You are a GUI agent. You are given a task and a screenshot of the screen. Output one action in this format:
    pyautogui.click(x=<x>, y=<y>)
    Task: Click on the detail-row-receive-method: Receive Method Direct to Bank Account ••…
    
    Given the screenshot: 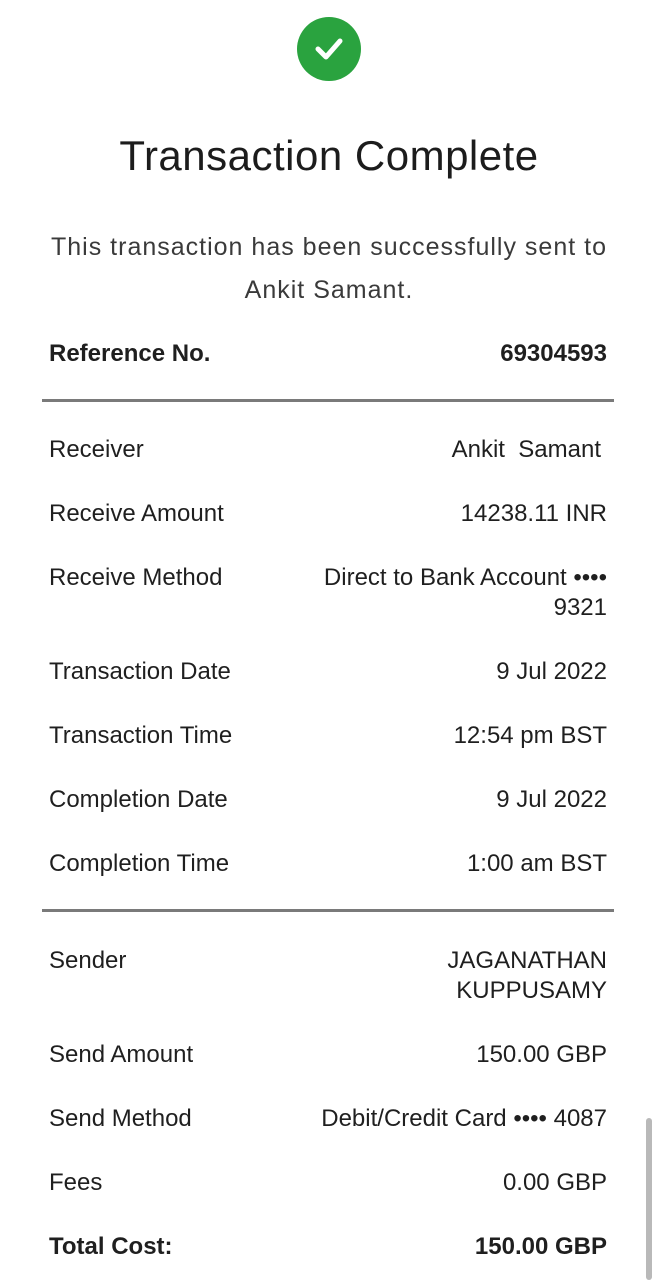 What is the action you would take?
    pyautogui.click(x=328, y=593)
    